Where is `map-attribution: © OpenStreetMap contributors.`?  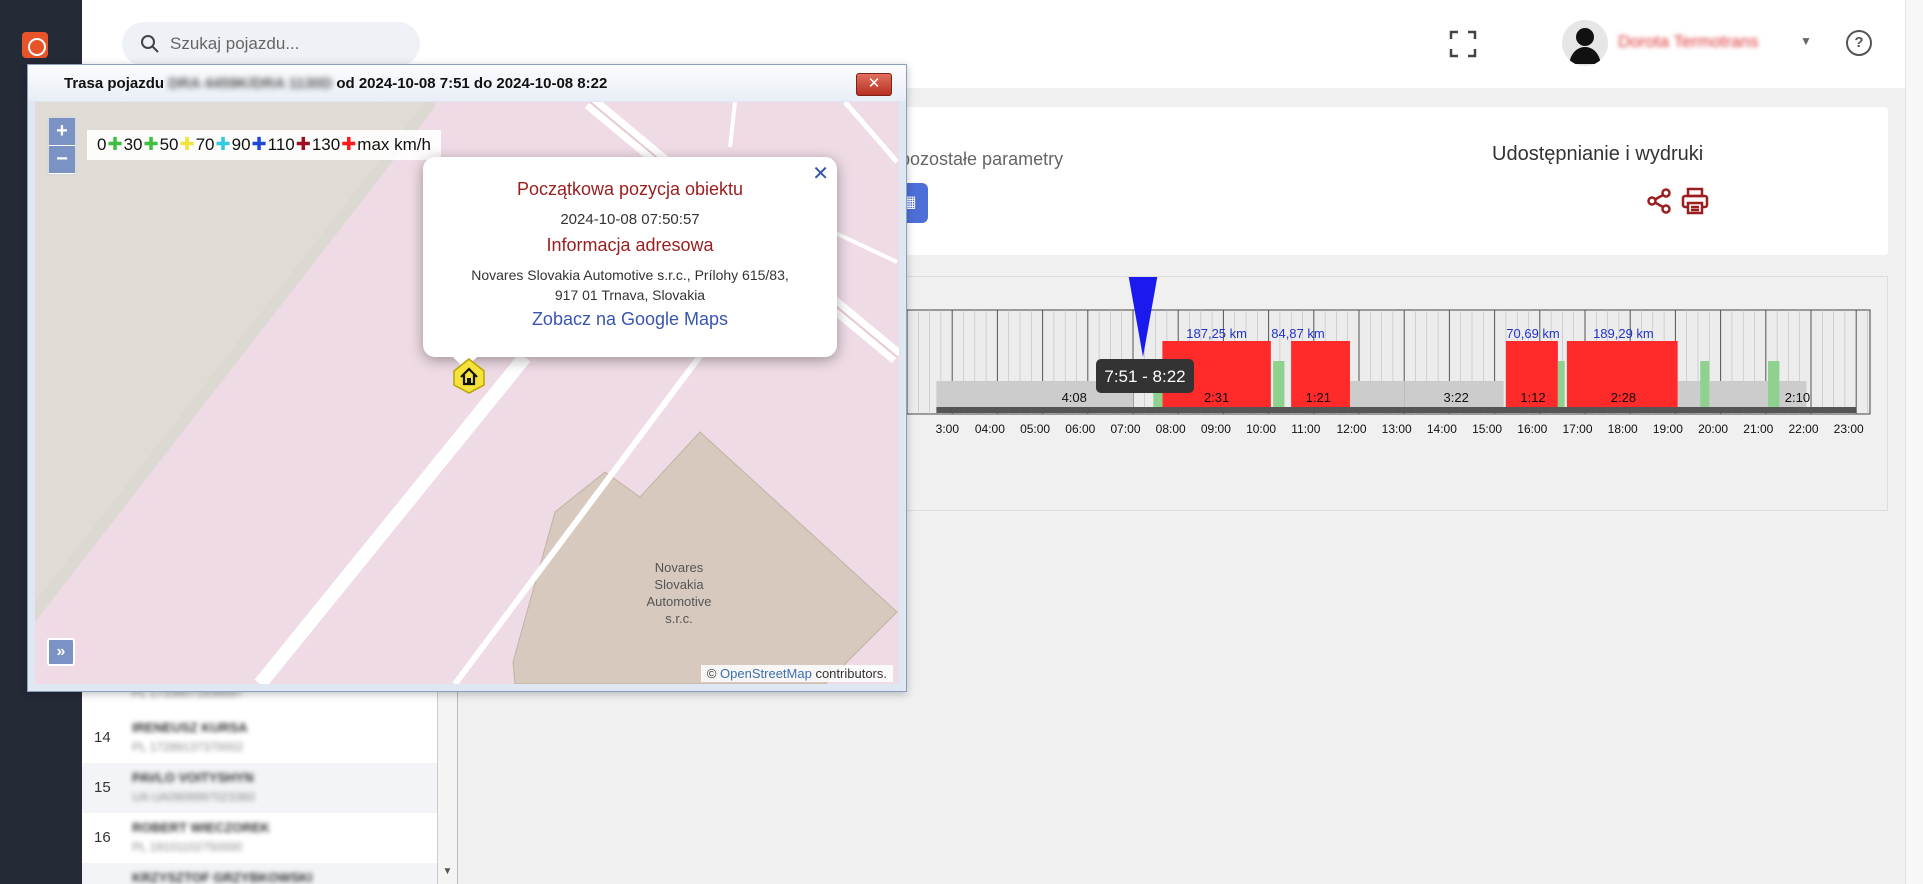
map-attribution: © OpenStreetMap contributors. is located at coordinates (796, 673).